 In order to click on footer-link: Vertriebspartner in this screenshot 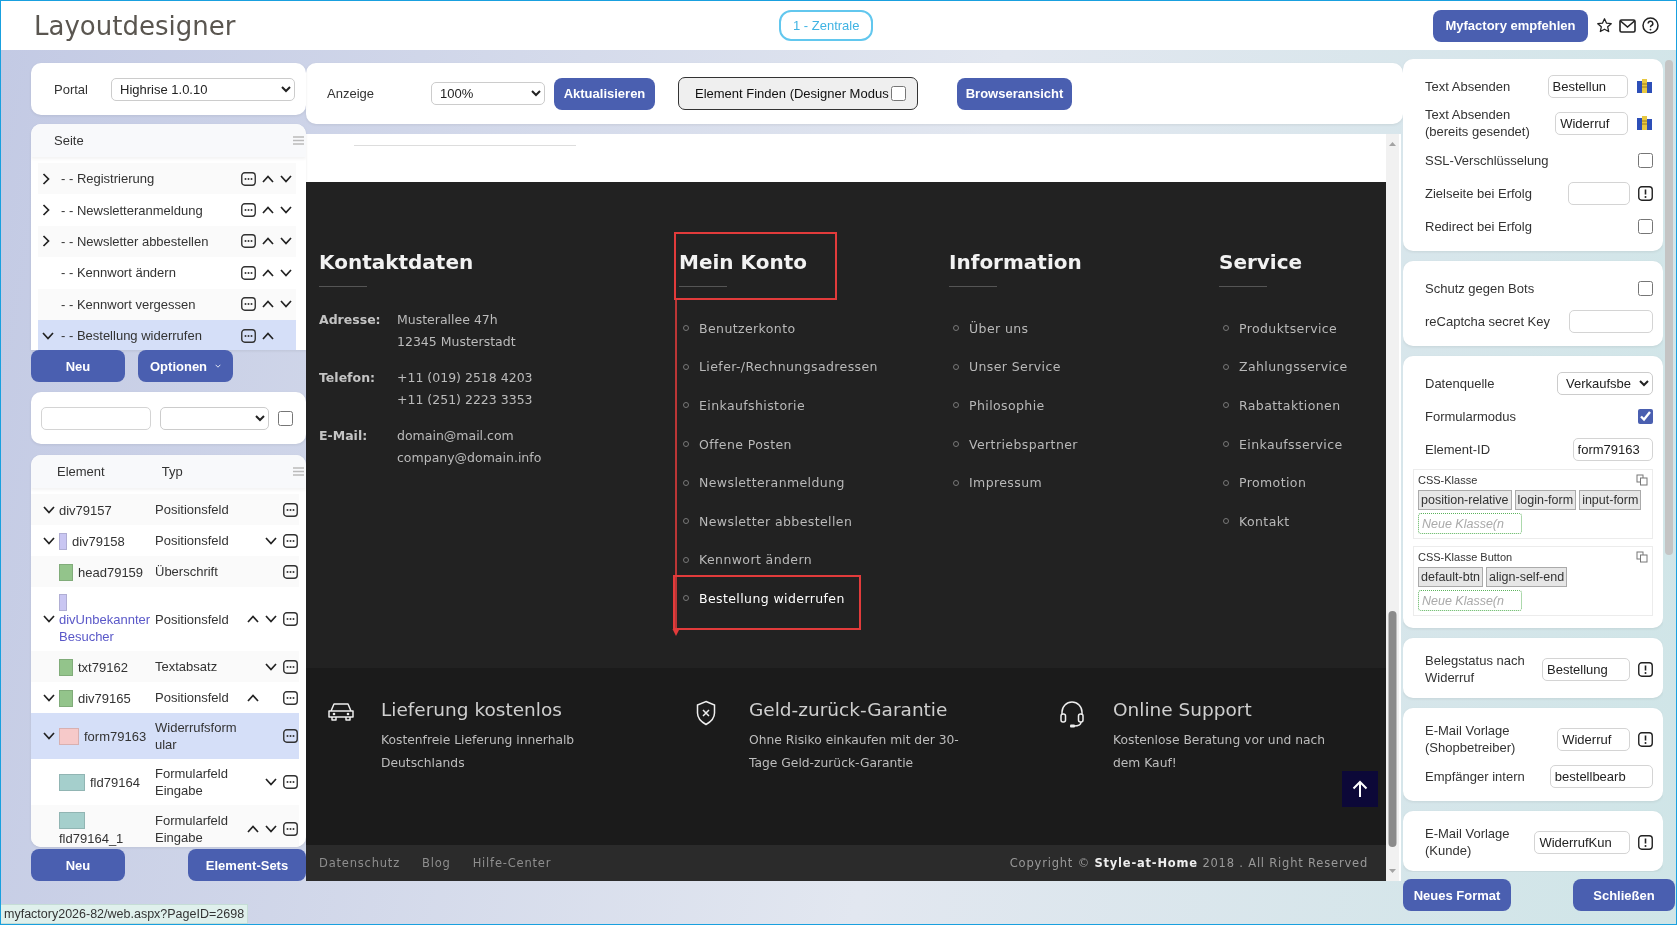, I will do `click(1023, 444)`.